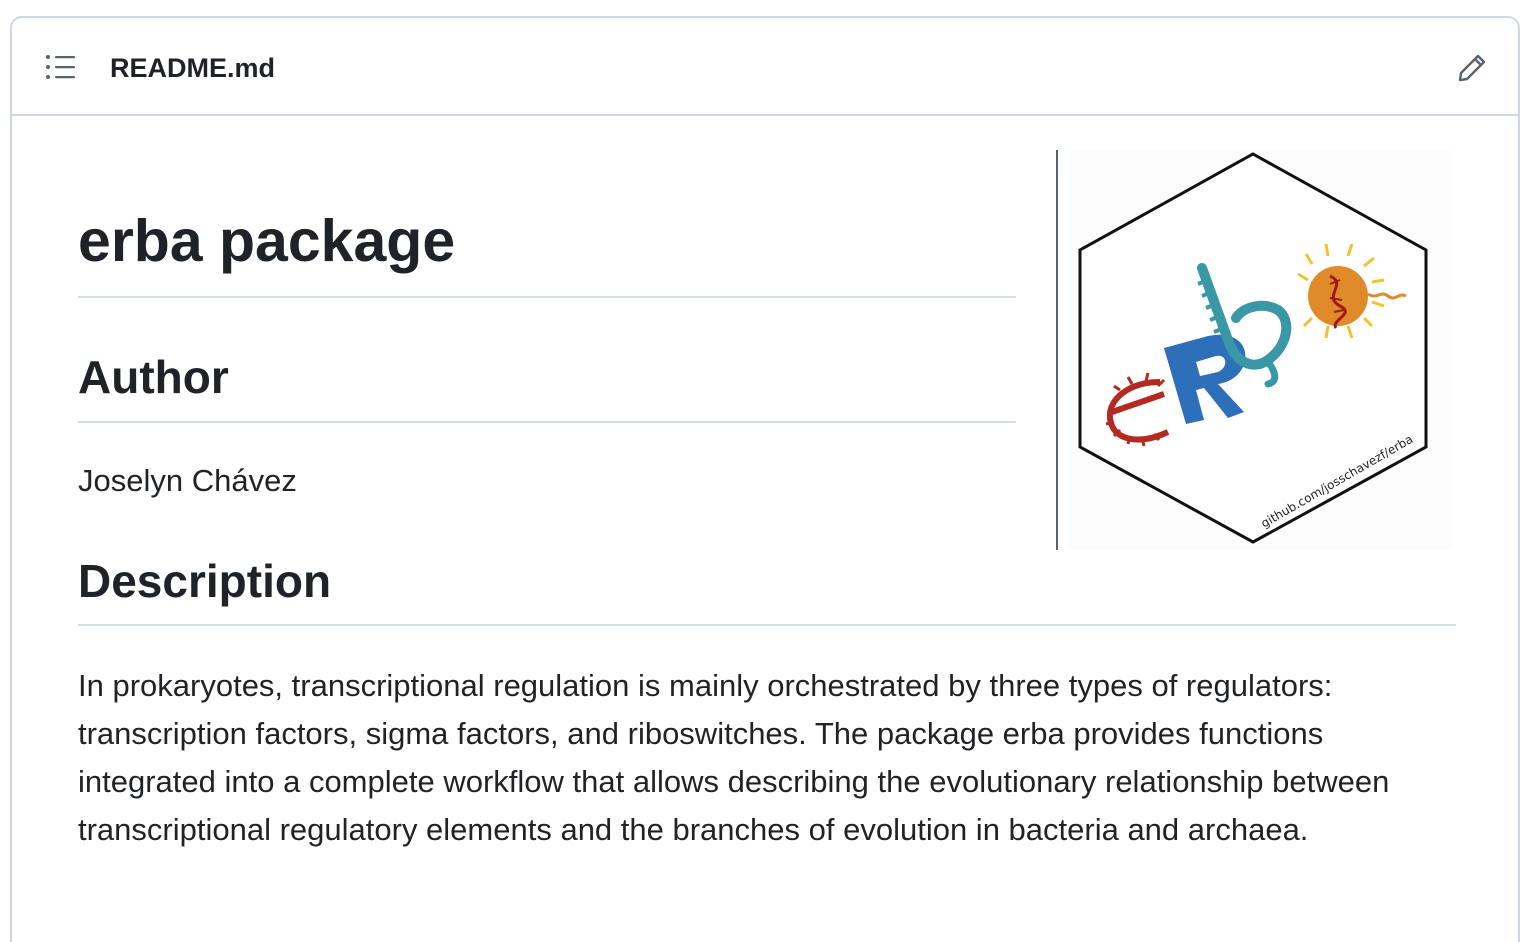 The width and height of the screenshot is (1538, 942). What do you see at coordinates (547, 422) in the screenshot?
I see `author-divider` at bounding box center [547, 422].